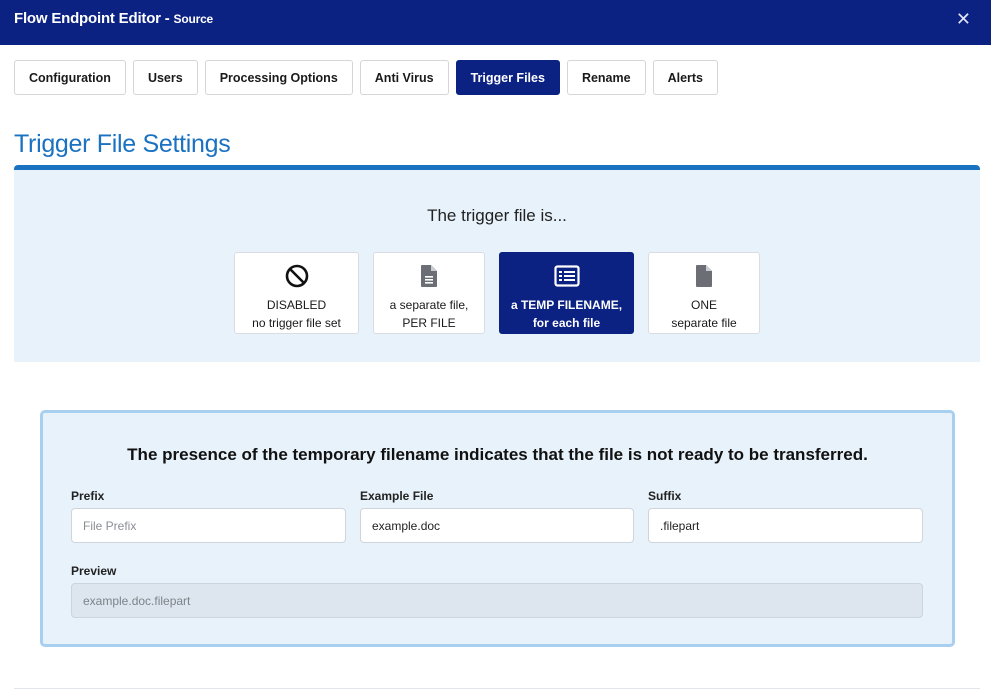 The width and height of the screenshot is (991, 698). Describe the element at coordinates (429, 305) in the screenshot. I see `option-per-file-line1: a separate file,` at that location.